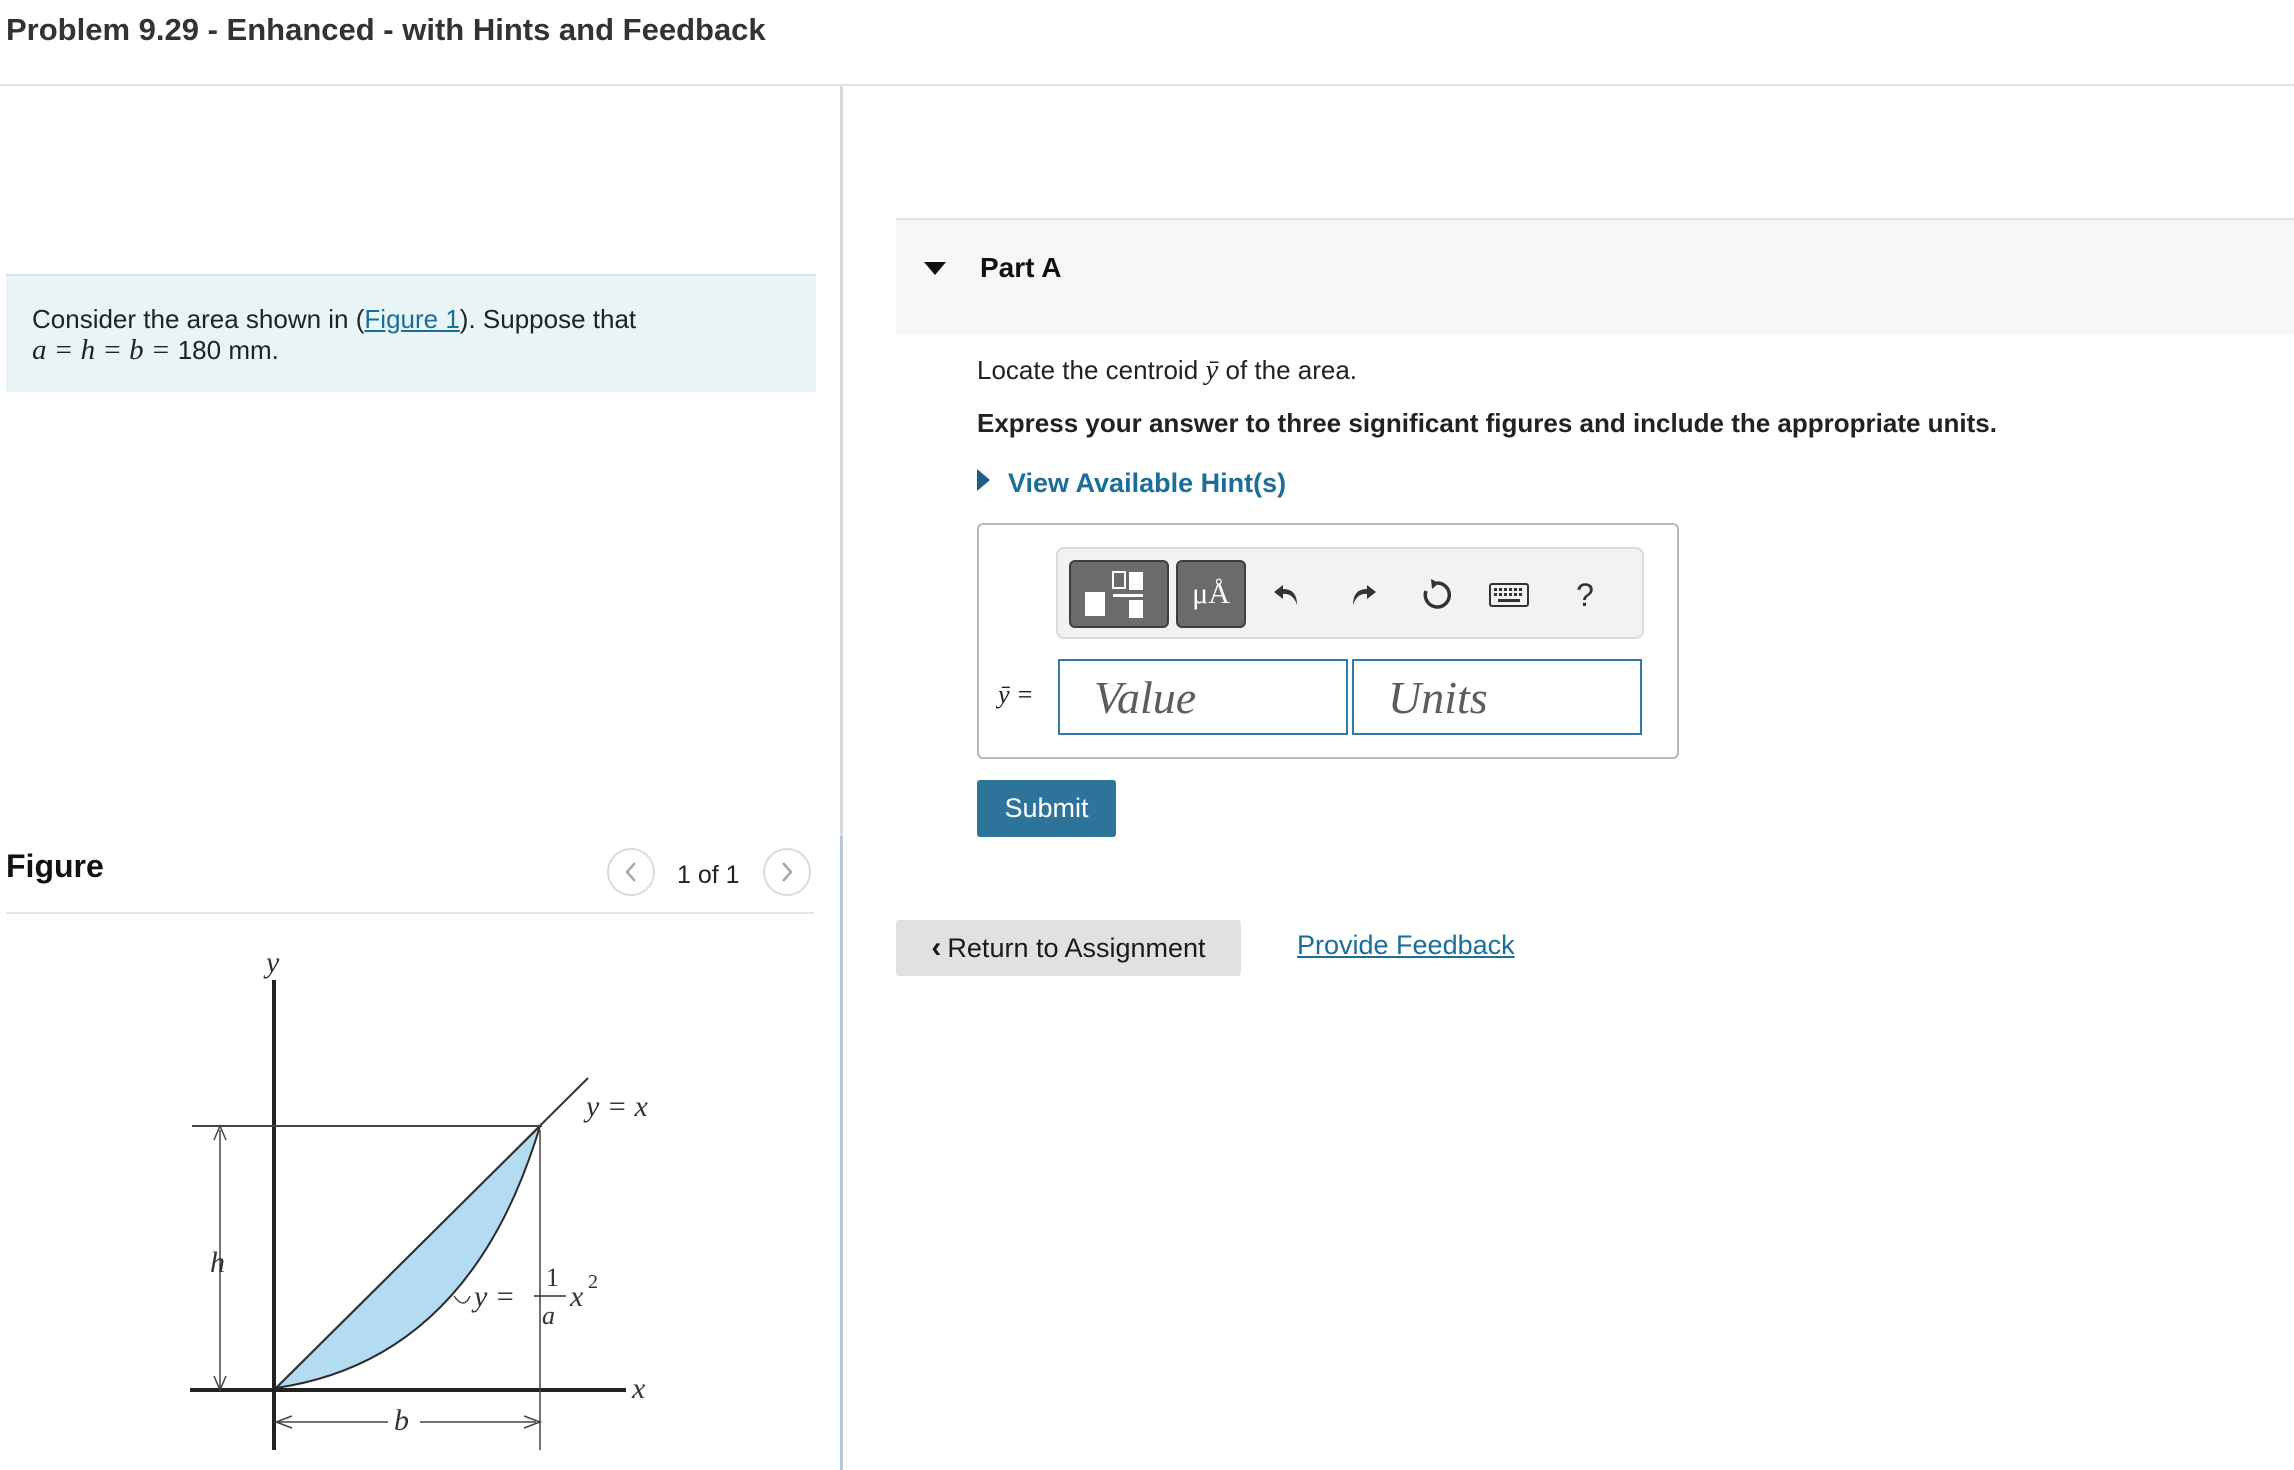 The height and width of the screenshot is (1470, 2294). I want to click on line-label: y = x, so click(616, 1106).